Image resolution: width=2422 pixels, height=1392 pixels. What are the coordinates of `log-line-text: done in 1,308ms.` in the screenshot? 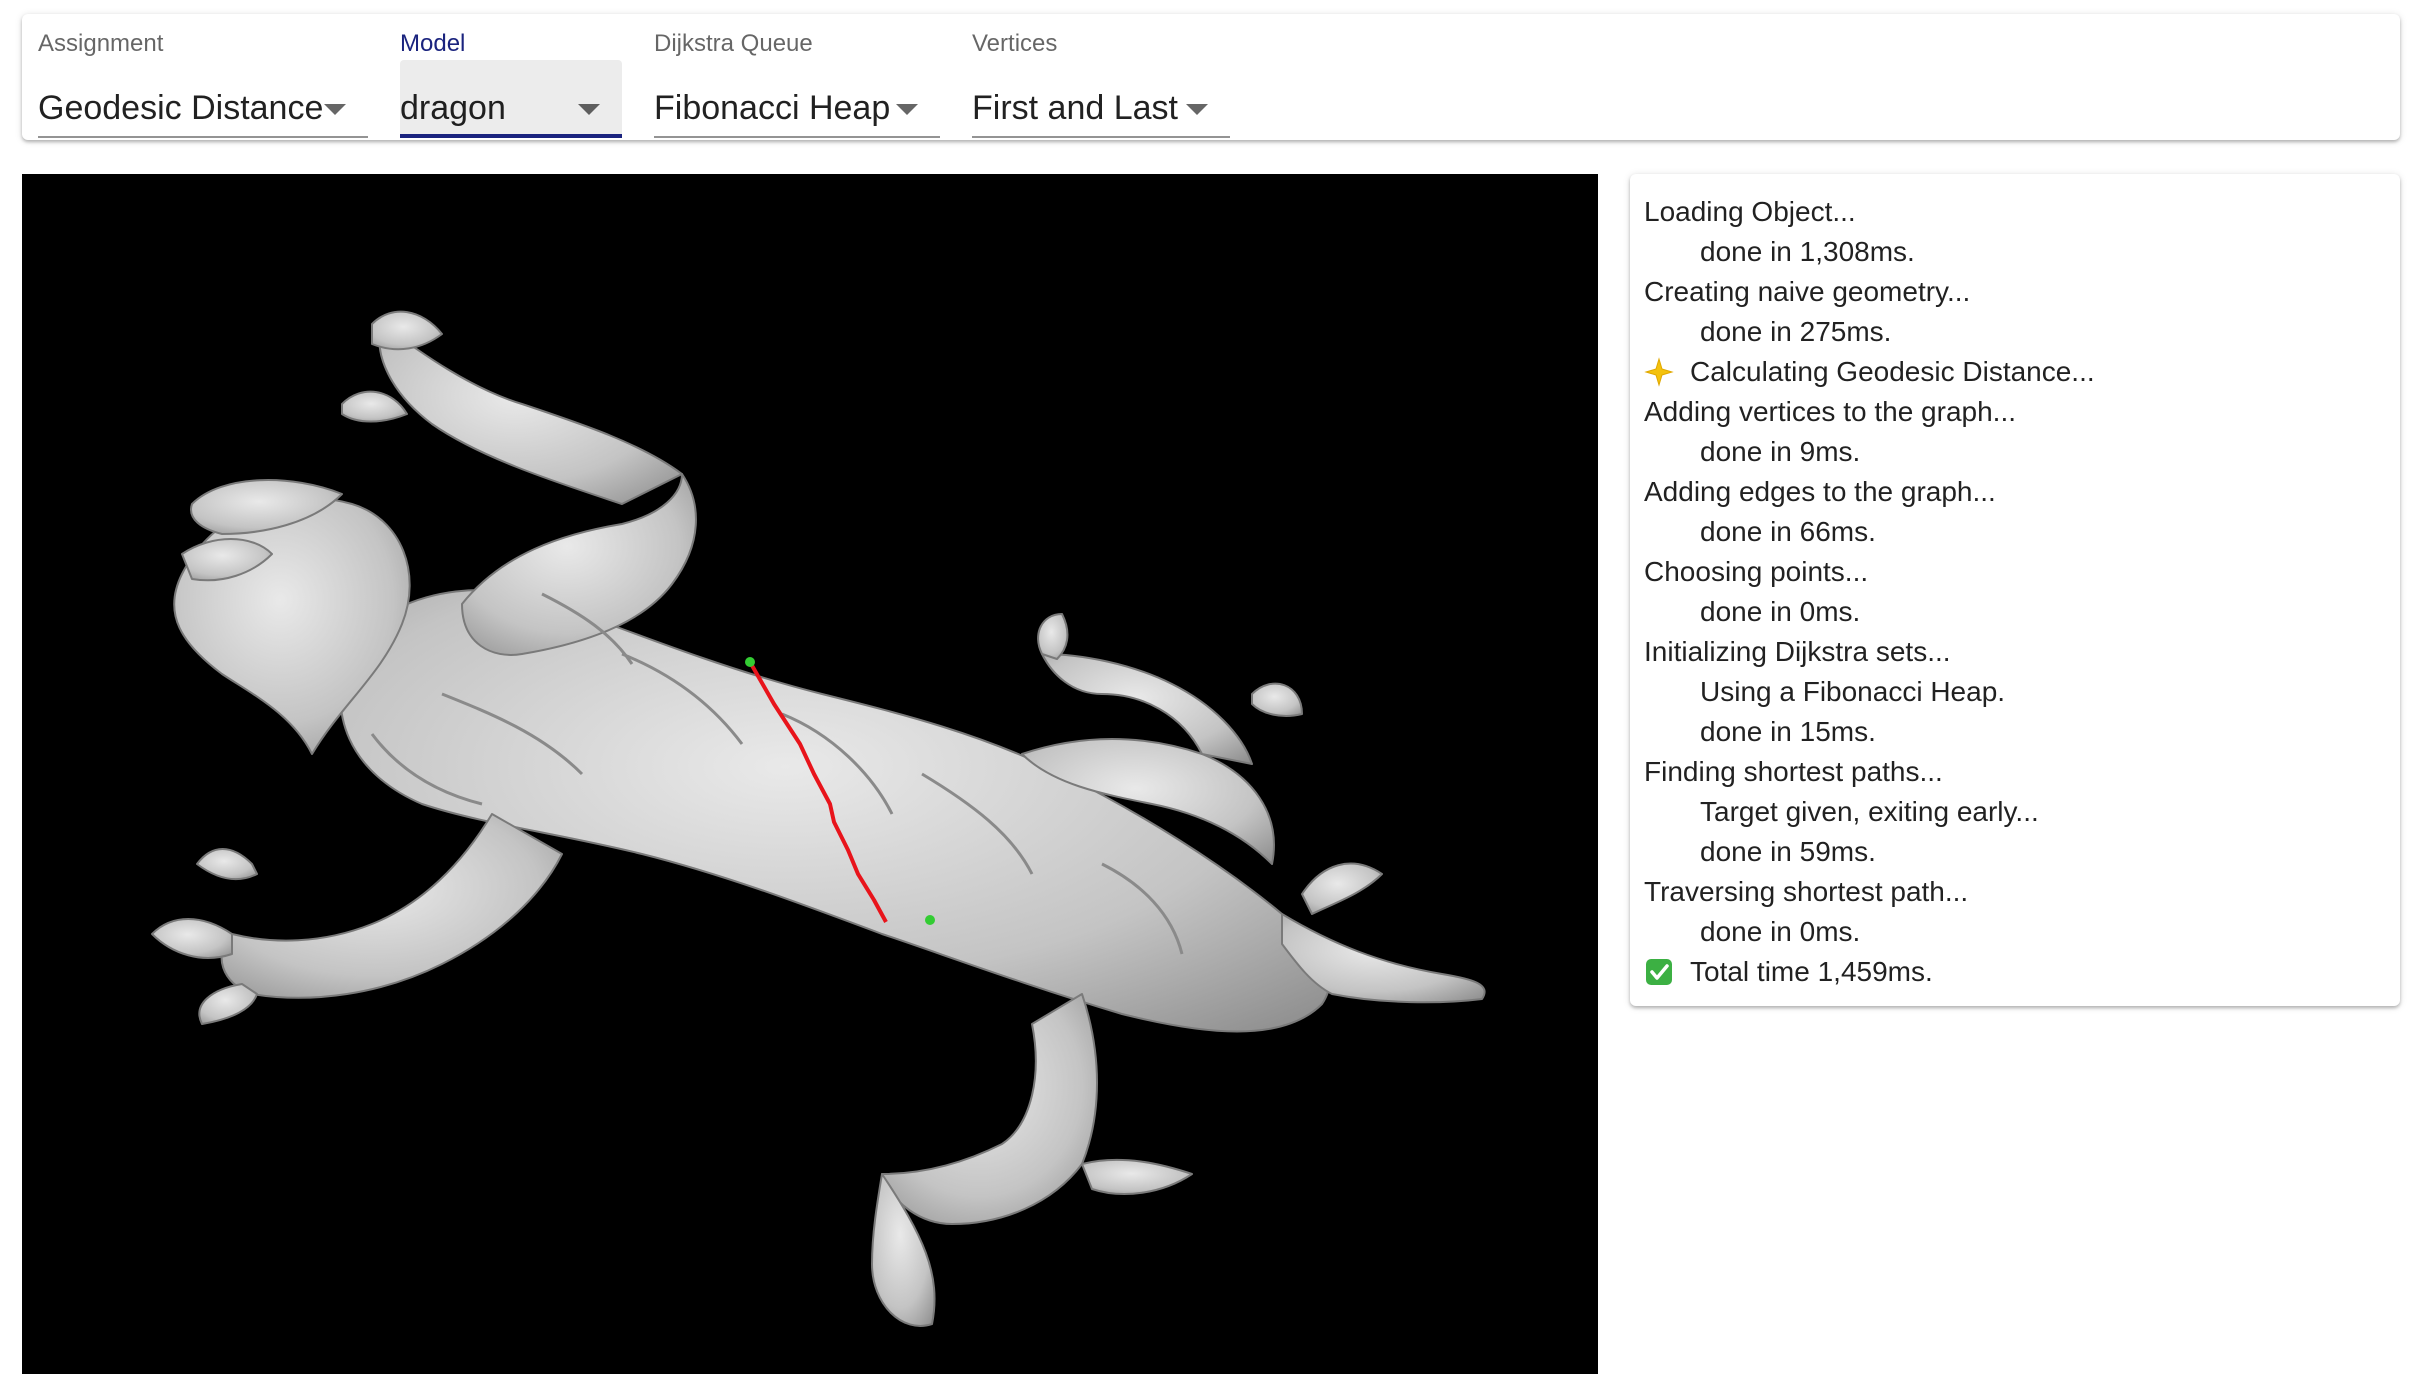 It's located at (1807, 251).